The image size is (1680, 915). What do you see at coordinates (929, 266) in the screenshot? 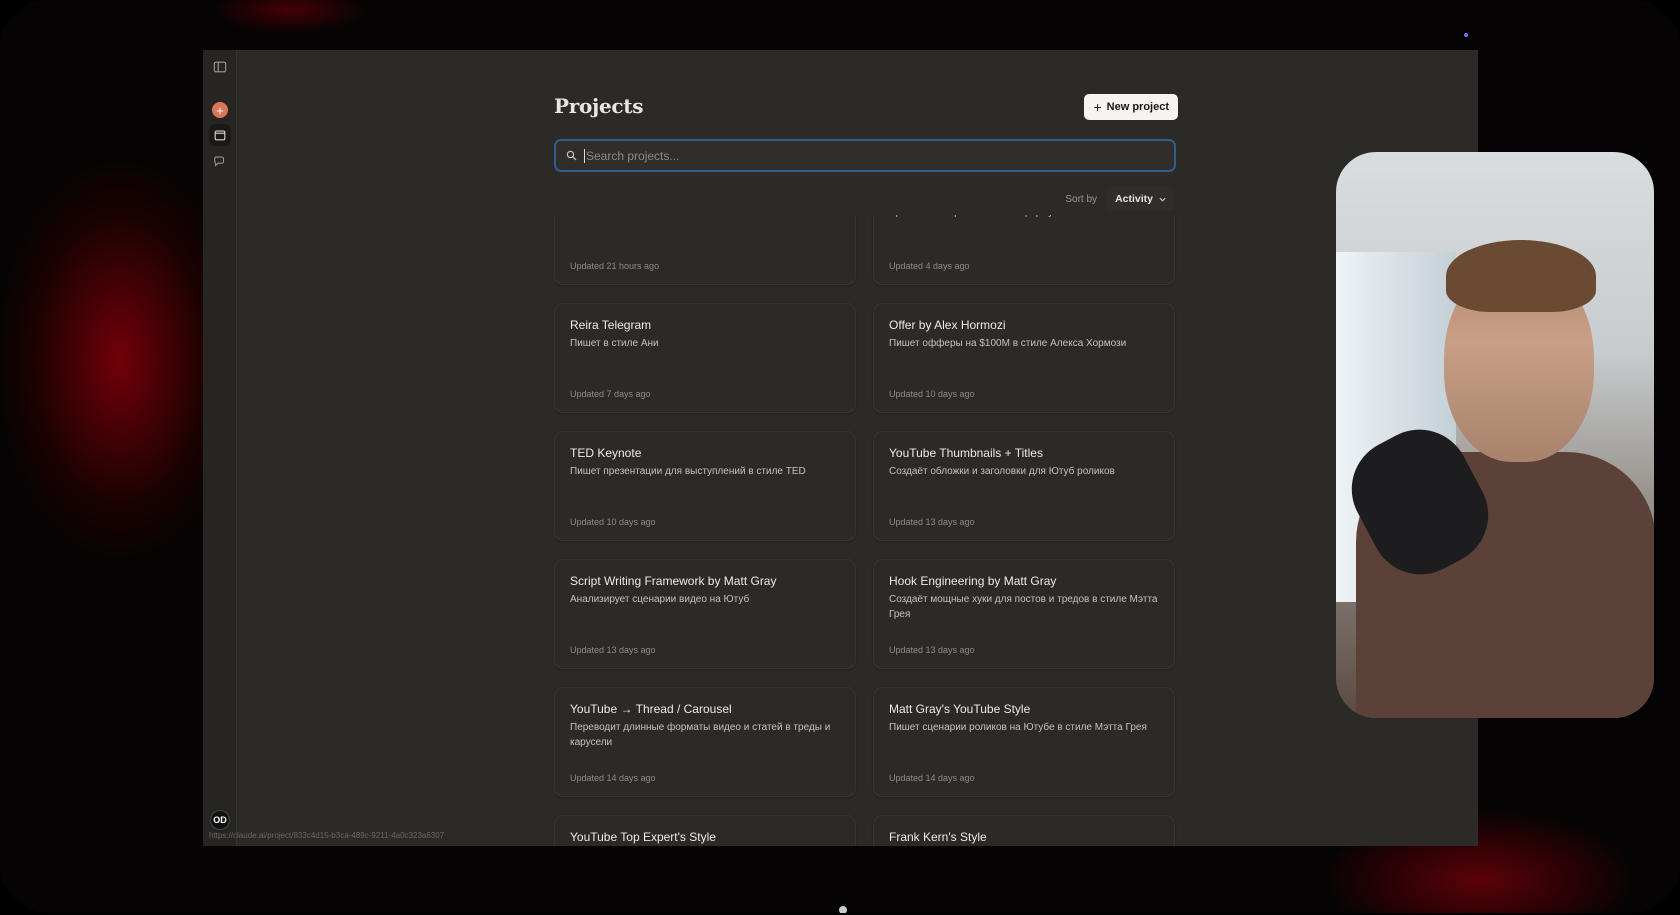
I see `project-updated: Updated 4 days ago` at bounding box center [929, 266].